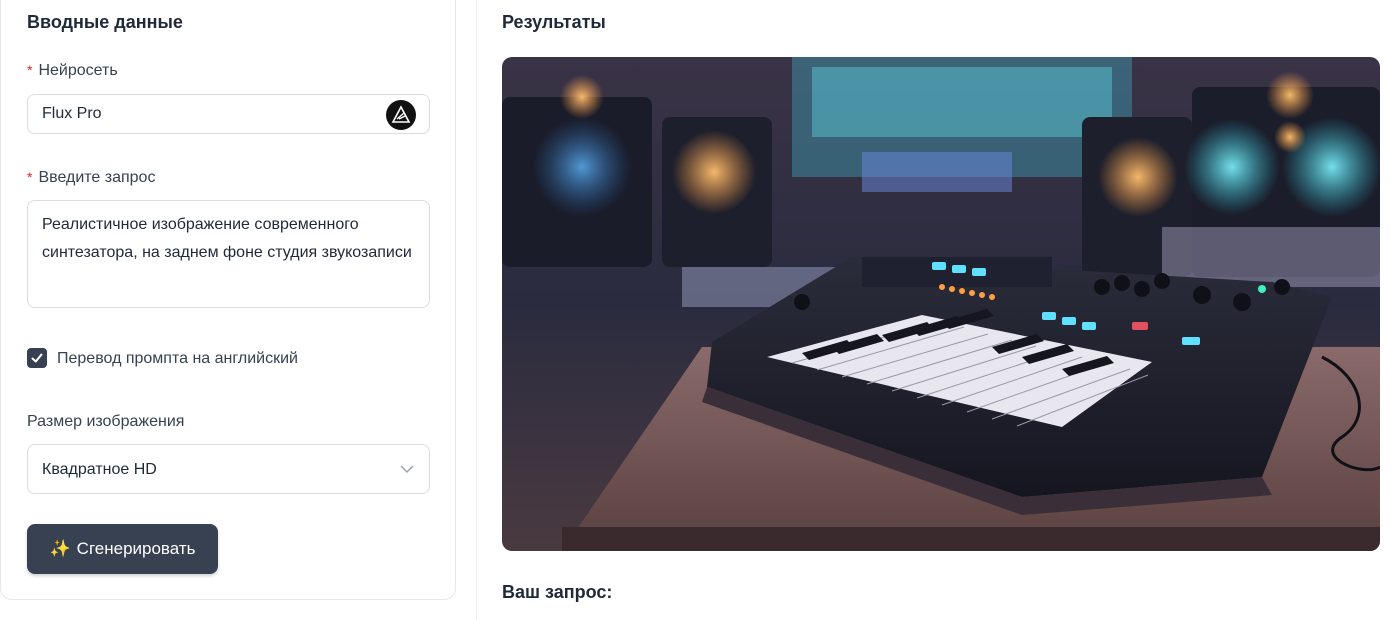  I want to click on inputs-title: Вводные данные, so click(105, 22).